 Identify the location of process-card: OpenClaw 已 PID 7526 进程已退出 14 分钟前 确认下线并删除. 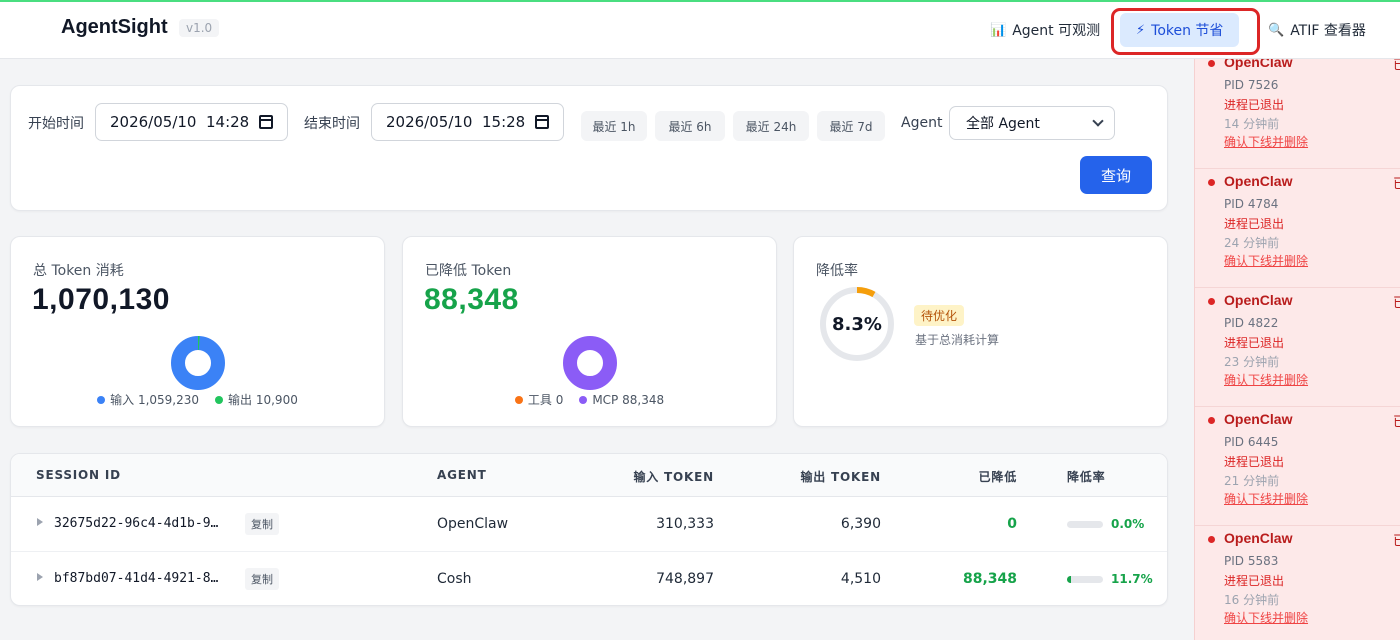
(1297, 114).